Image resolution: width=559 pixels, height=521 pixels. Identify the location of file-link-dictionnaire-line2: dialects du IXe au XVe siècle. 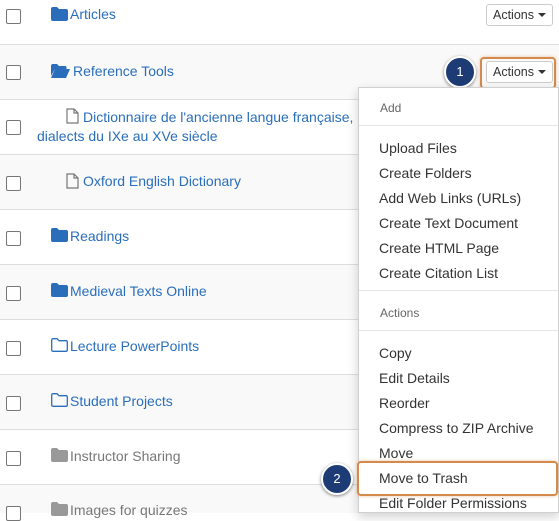
(127, 136).